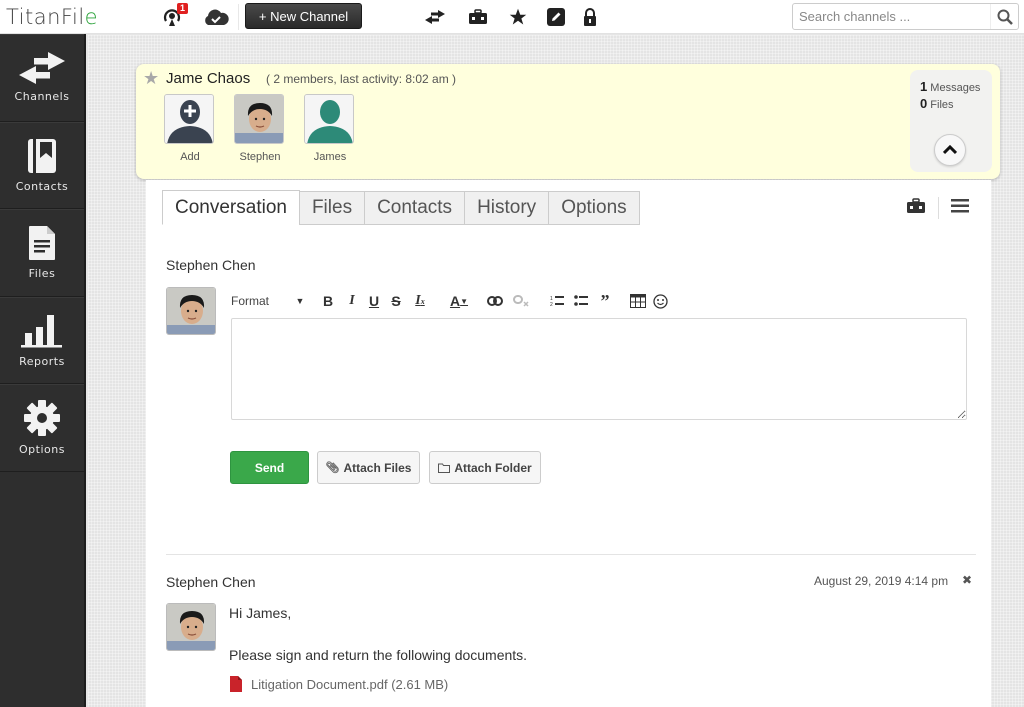  I want to click on add-member-avatar, so click(189, 119).